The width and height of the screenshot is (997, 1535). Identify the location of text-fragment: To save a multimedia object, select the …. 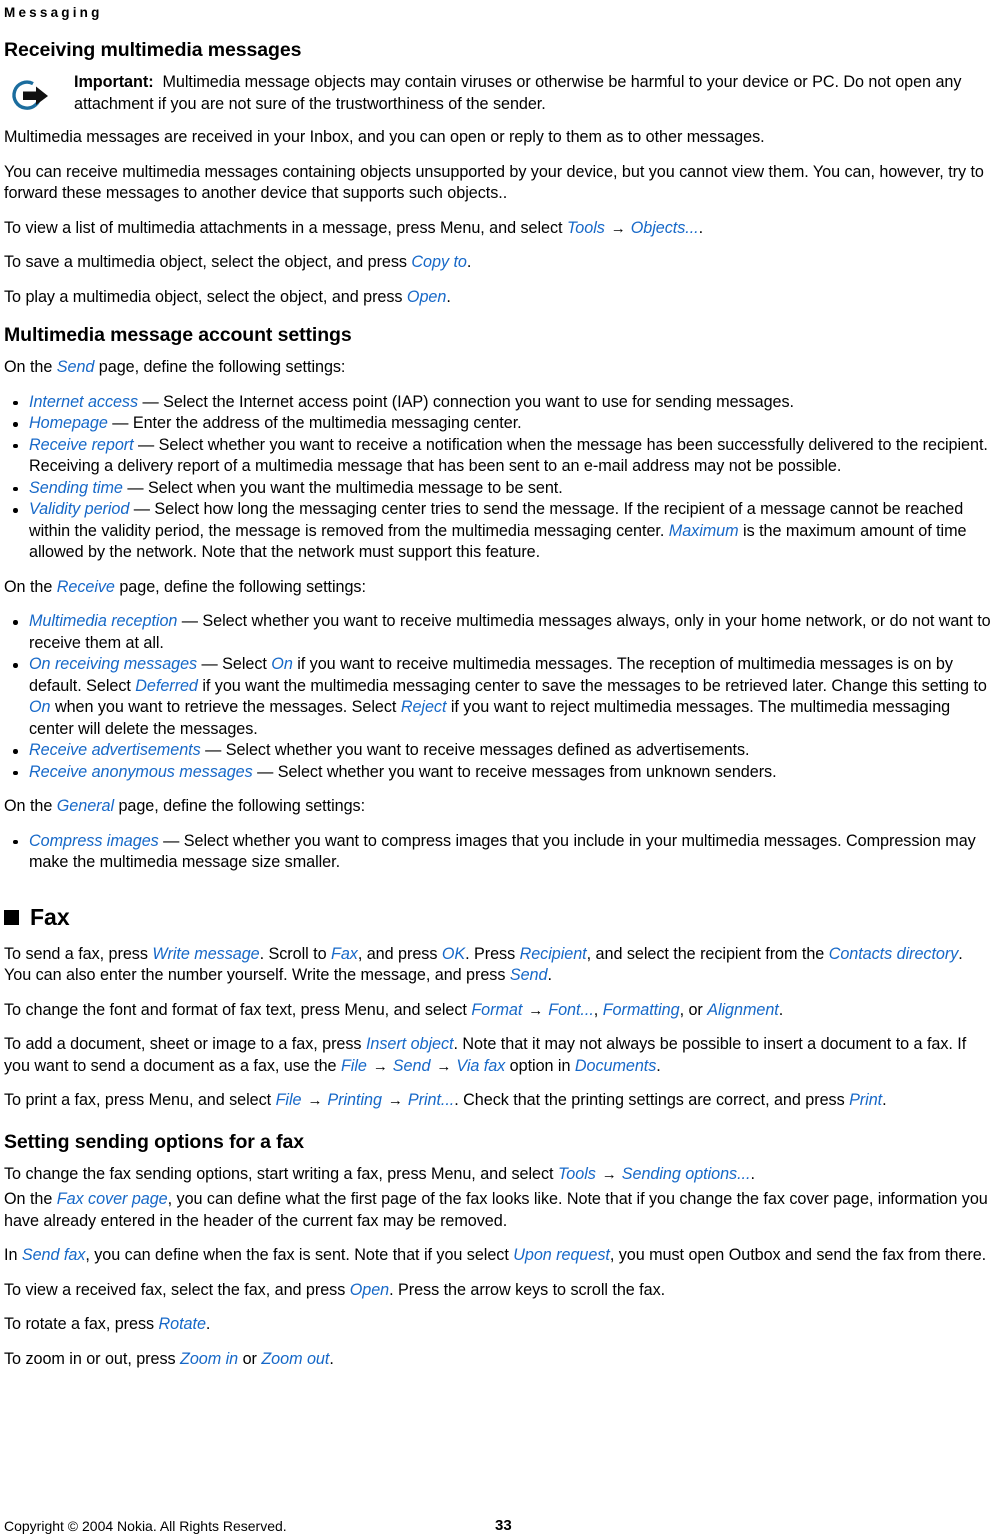
(208, 262).